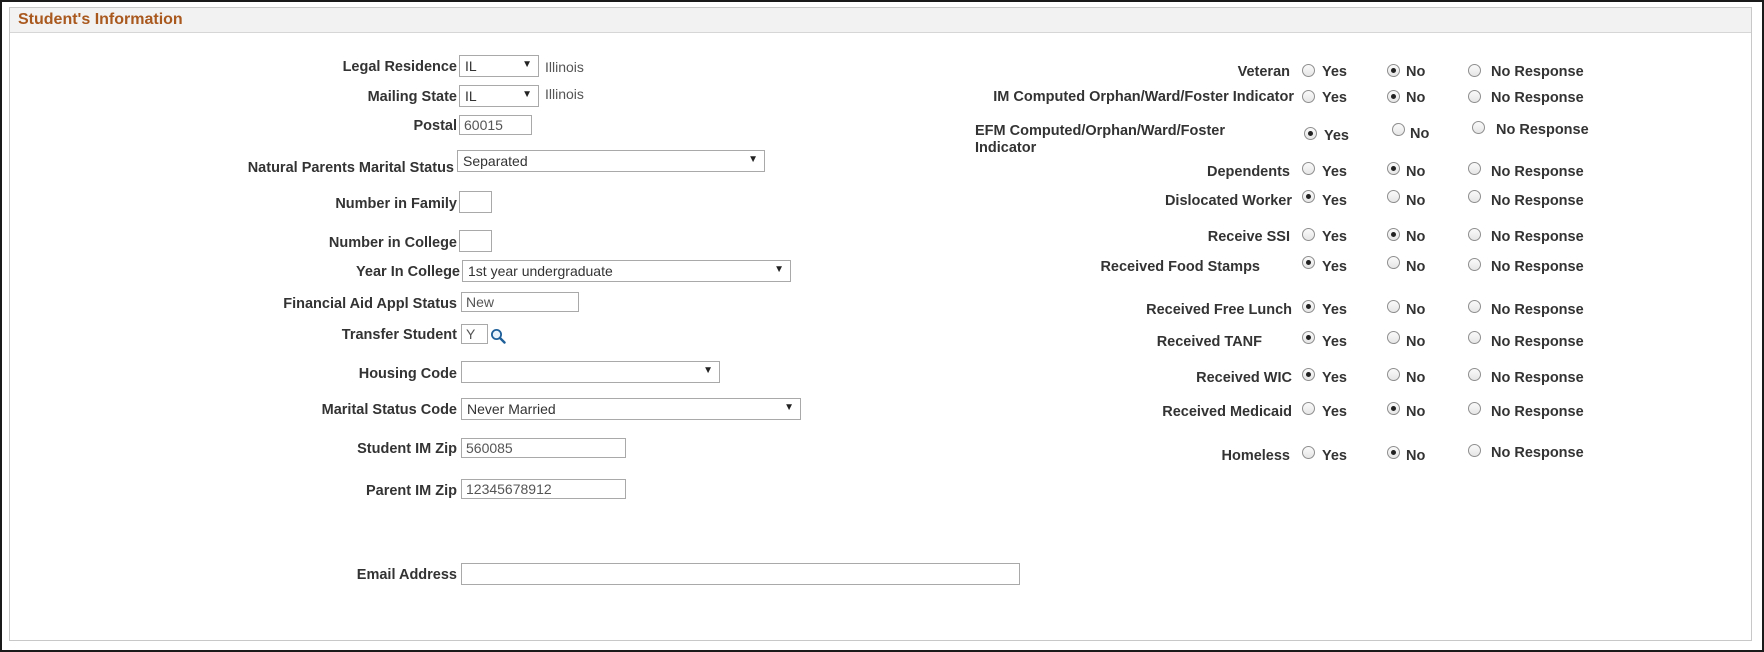  What do you see at coordinates (1537, 453) in the screenshot?
I see `homeless-no-response-option-label: No Response` at bounding box center [1537, 453].